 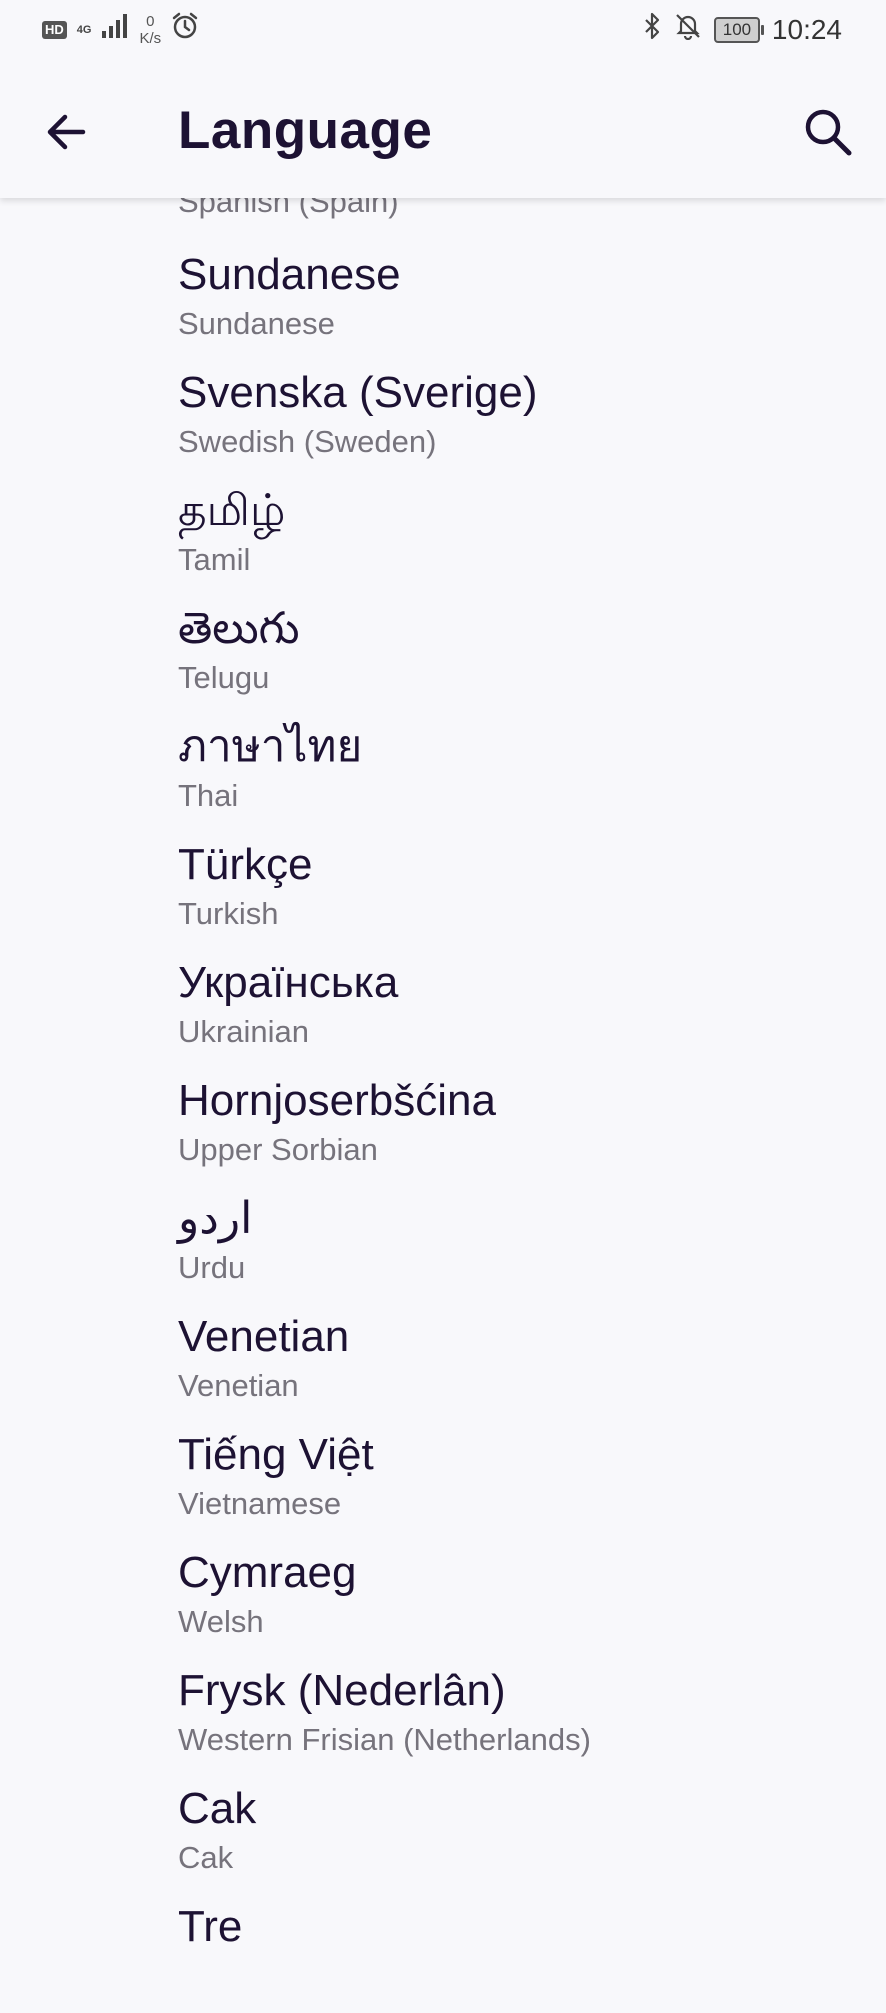 What do you see at coordinates (256, 323) in the screenshot?
I see `language-english-name: Sundanese` at bounding box center [256, 323].